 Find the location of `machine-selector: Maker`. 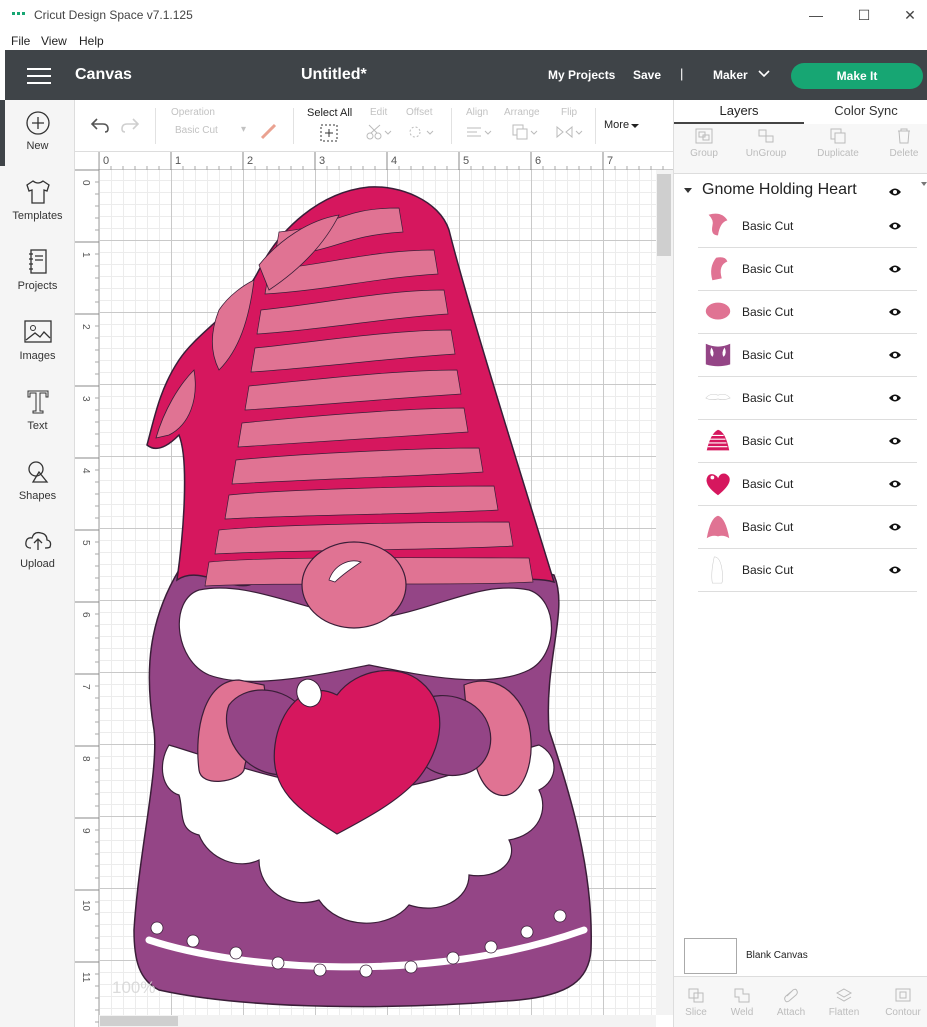

machine-selector: Maker is located at coordinates (730, 75).